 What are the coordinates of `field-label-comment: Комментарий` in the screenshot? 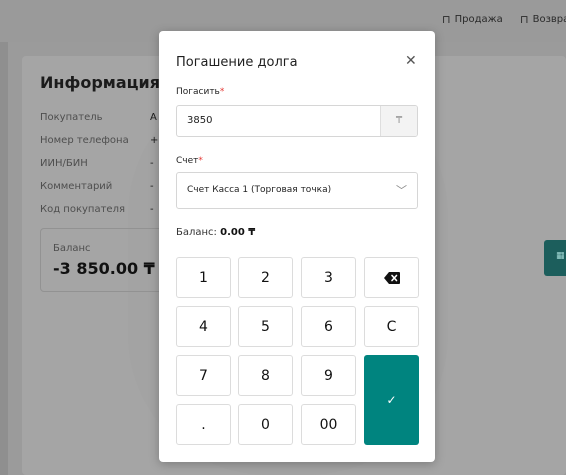 It's located at (76, 186).